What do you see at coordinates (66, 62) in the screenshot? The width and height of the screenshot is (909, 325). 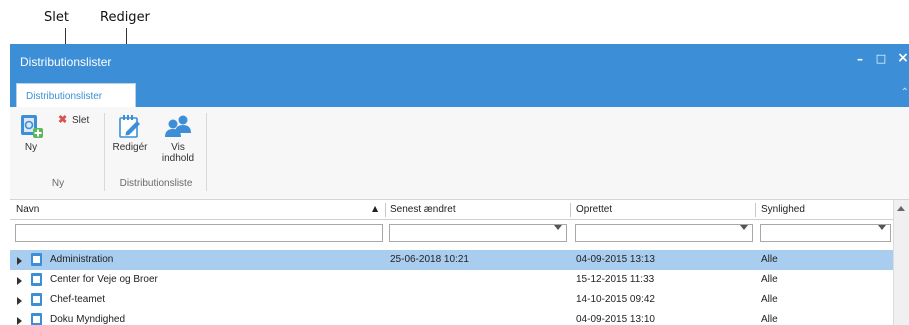 I see `window-title: Distributionslister` at bounding box center [66, 62].